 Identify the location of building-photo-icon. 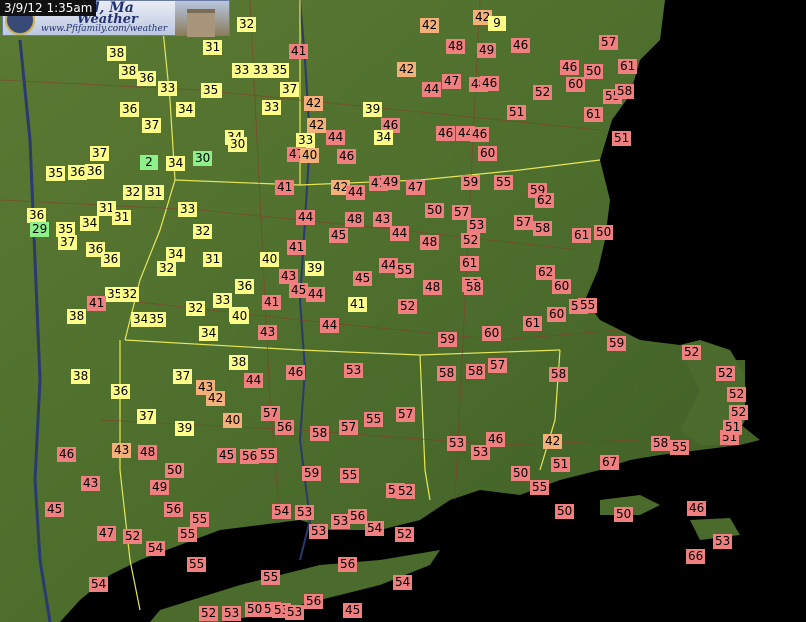
(202, 19).